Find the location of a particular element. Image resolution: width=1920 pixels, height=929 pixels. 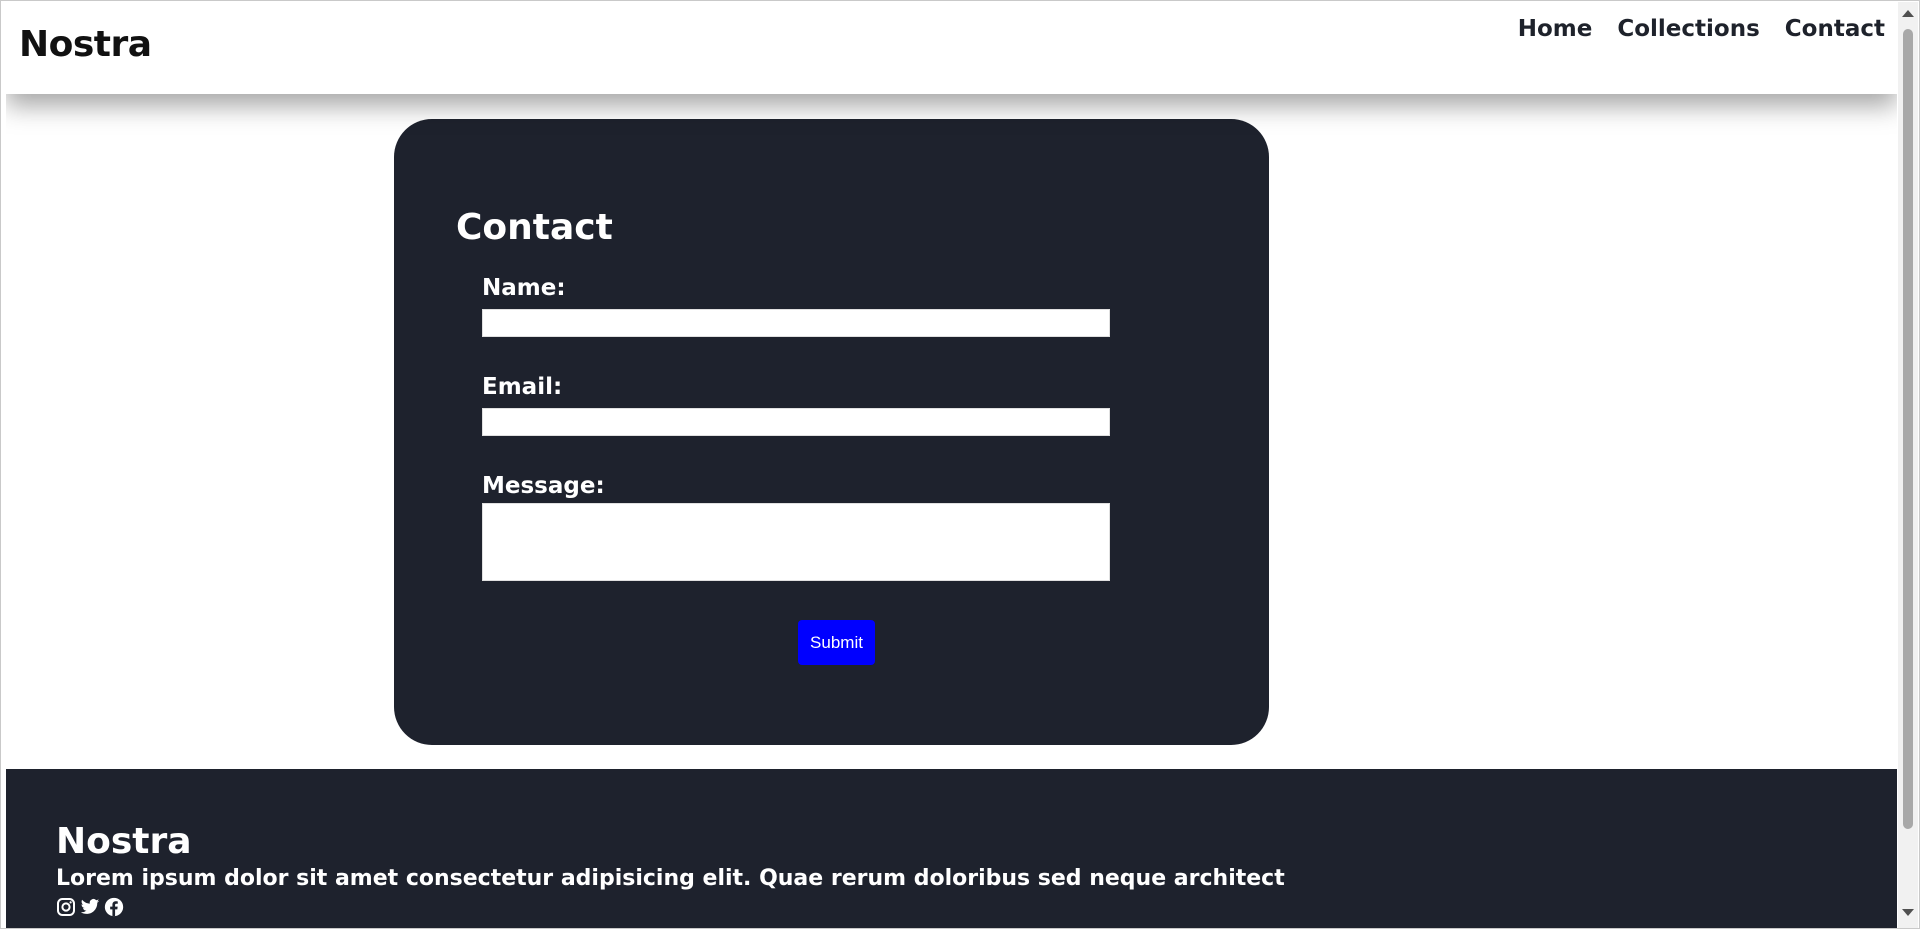

message-textarea is located at coordinates (796, 542).